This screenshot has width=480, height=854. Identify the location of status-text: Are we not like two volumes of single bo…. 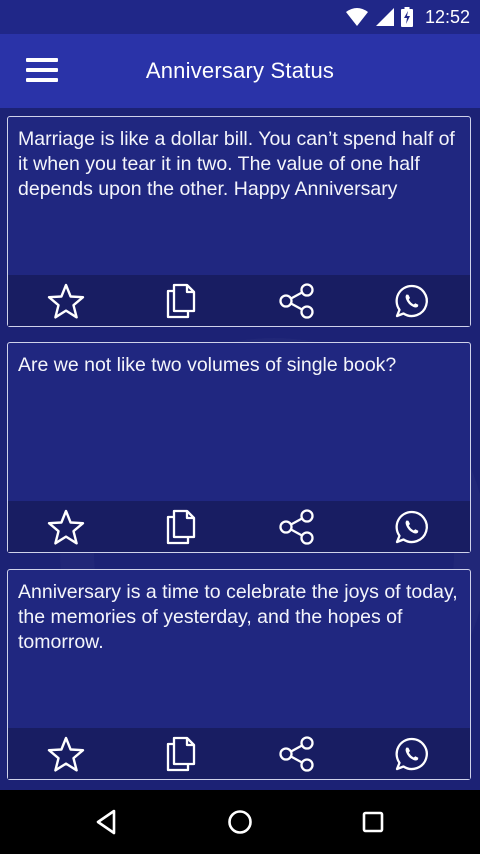
(207, 365).